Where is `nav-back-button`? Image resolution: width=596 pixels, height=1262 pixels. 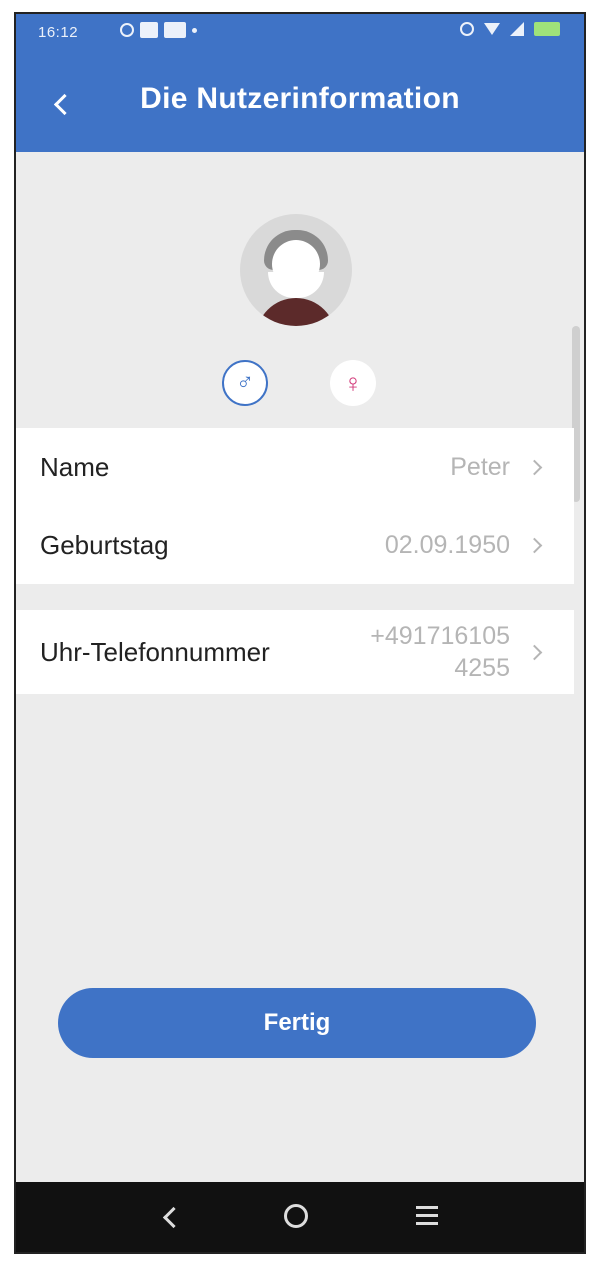 nav-back-button is located at coordinates (171, 1217).